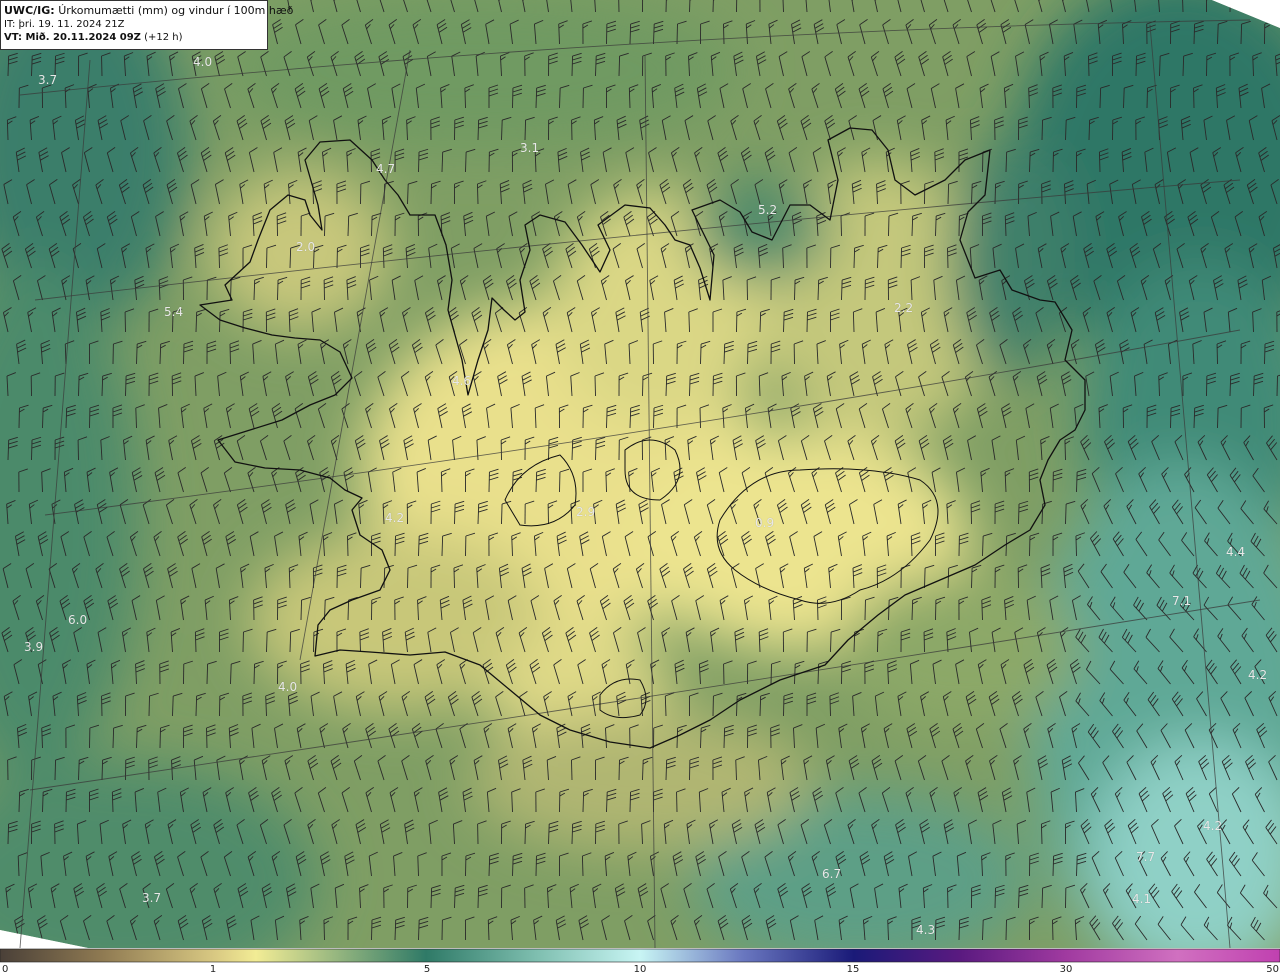 This screenshot has height=978, width=1280. Describe the element at coordinates (213, 969) in the screenshot. I see `colorbar-tick: 1` at that location.